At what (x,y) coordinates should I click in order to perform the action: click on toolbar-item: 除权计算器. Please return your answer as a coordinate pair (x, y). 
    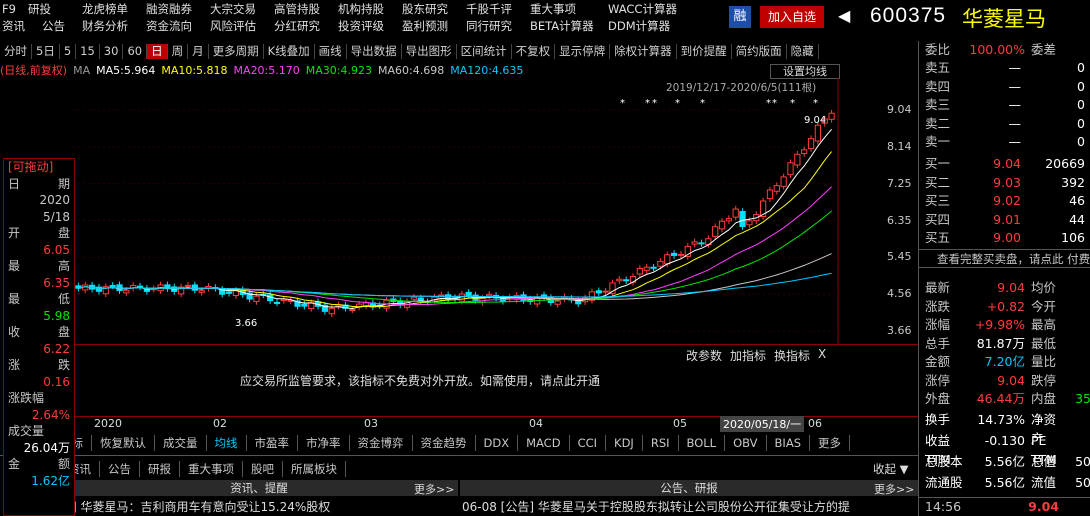
    Looking at the image, I should click on (643, 51).